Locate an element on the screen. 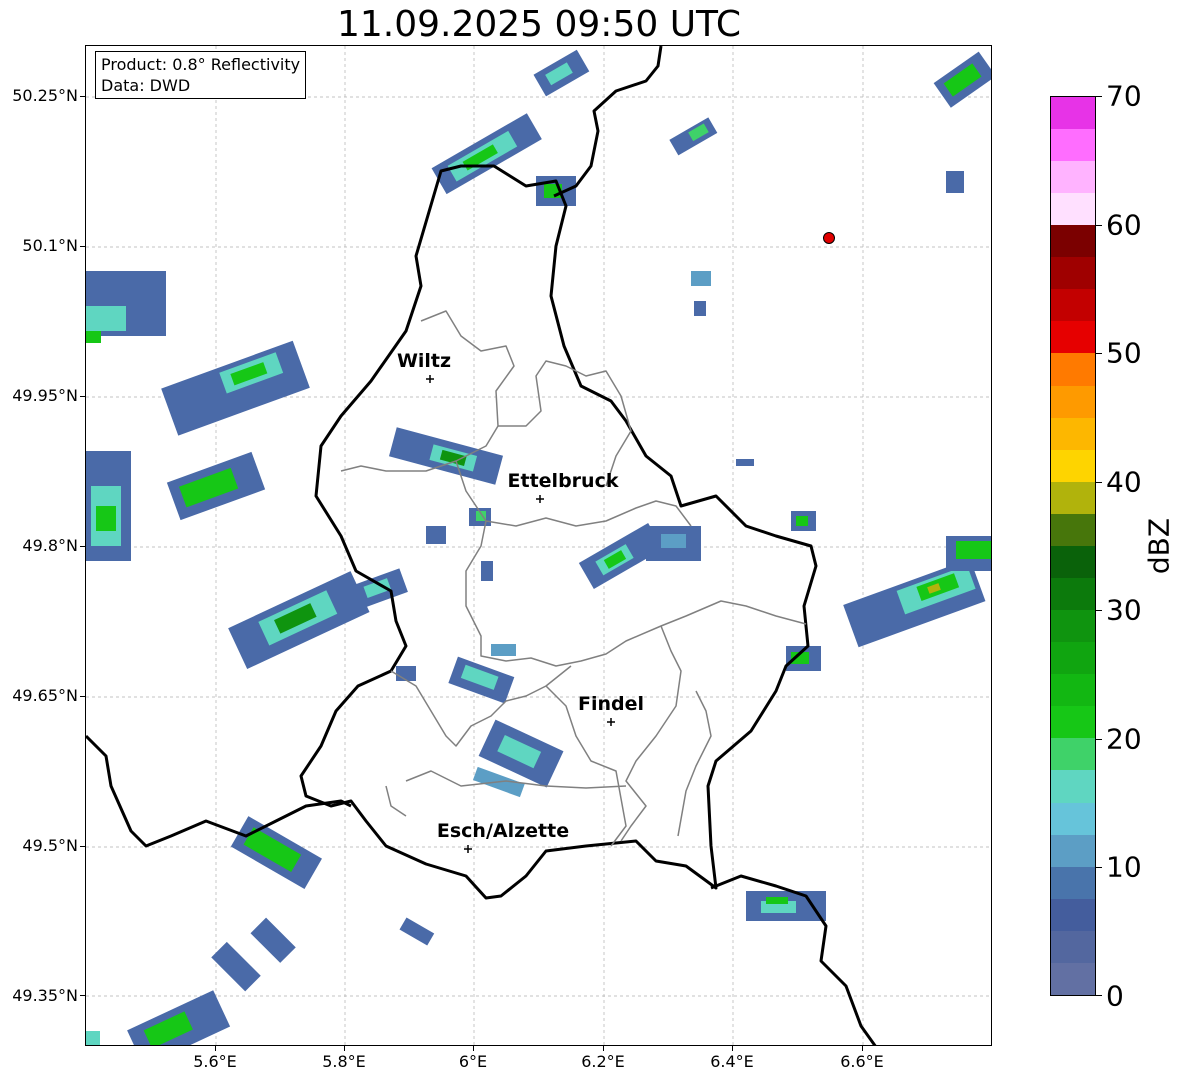 The height and width of the screenshot is (1081, 1184). y-tick-label: 49.65°N is located at coordinates (45, 695).